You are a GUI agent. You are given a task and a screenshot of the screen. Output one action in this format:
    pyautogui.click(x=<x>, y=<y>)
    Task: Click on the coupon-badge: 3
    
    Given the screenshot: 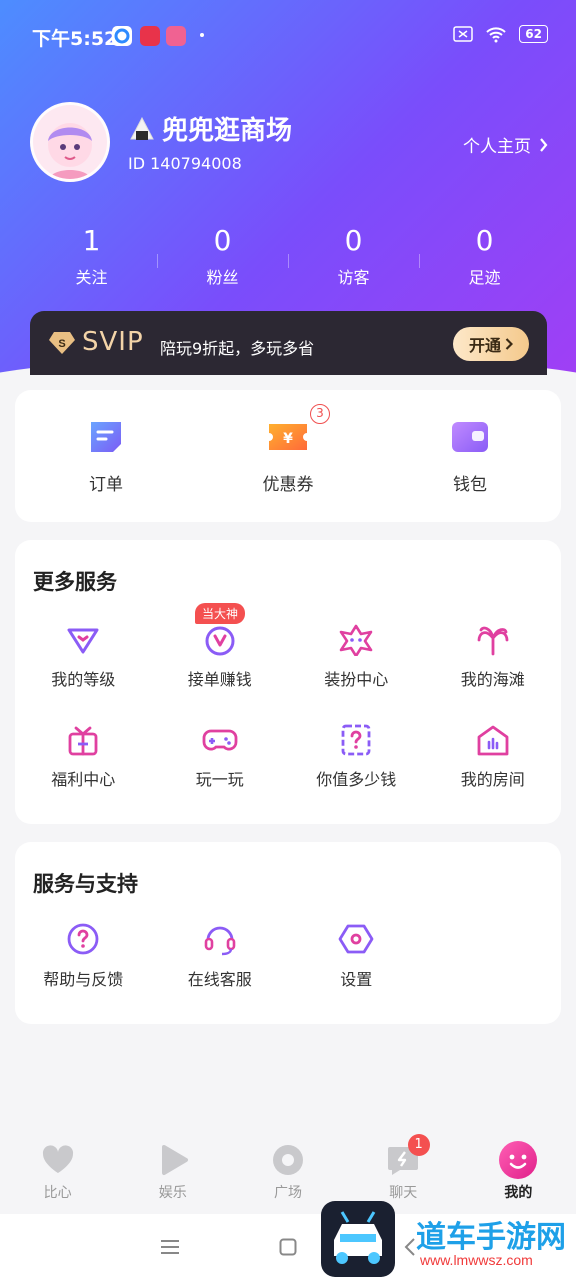 What is the action you would take?
    pyautogui.click(x=320, y=414)
    